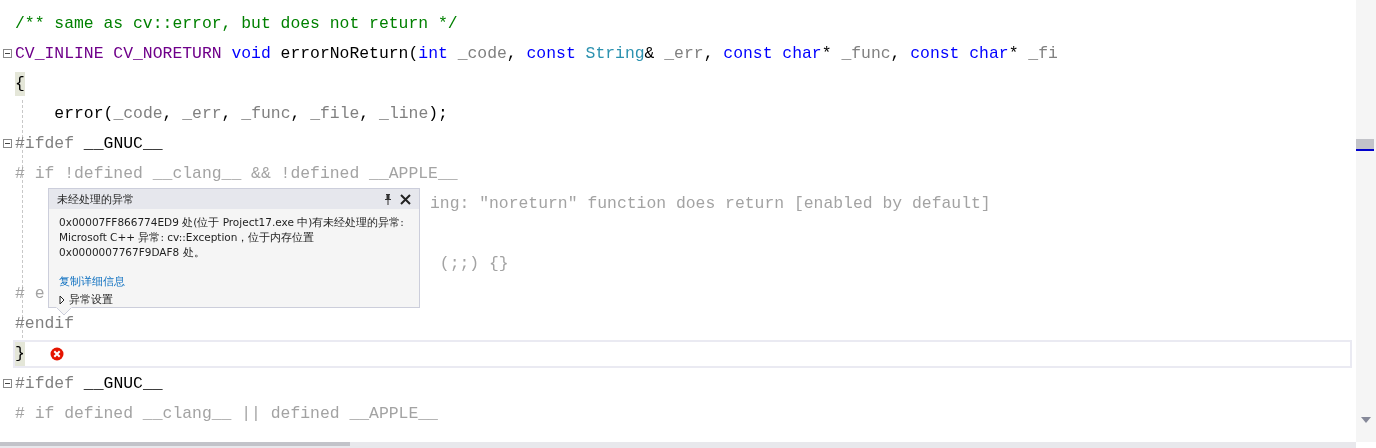 The height and width of the screenshot is (448, 1376). Describe the element at coordinates (96, 199) in the screenshot. I see `popup-title: 未经处理的异常` at that location.